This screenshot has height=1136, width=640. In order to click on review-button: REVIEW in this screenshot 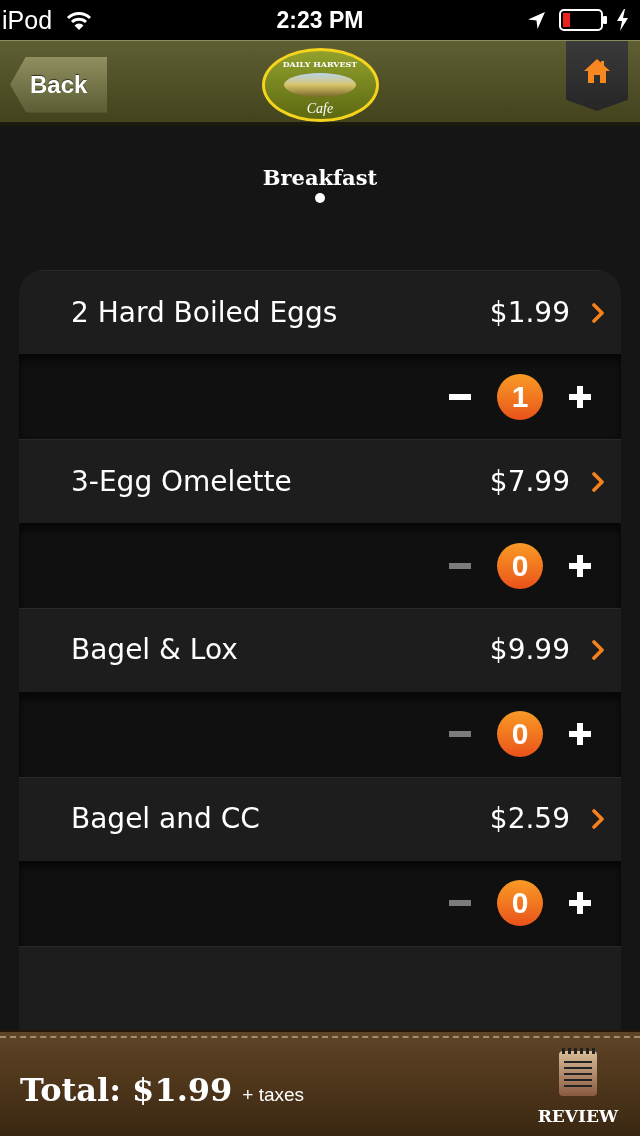, I will do `click(577, 1087)`.